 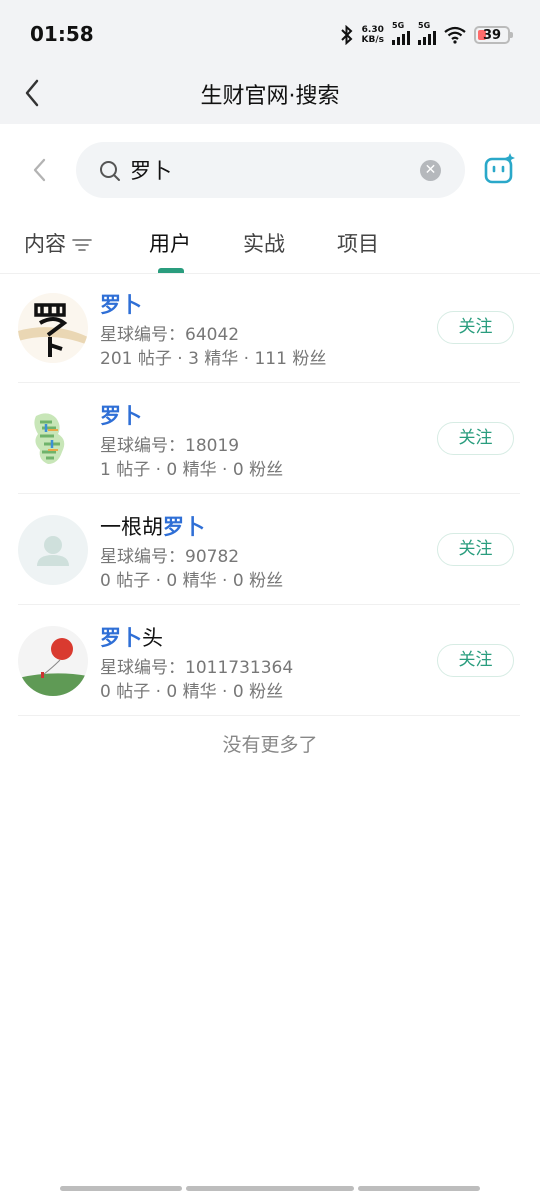 I want to click on signal-label: 5G, so click(x=398, y=25).